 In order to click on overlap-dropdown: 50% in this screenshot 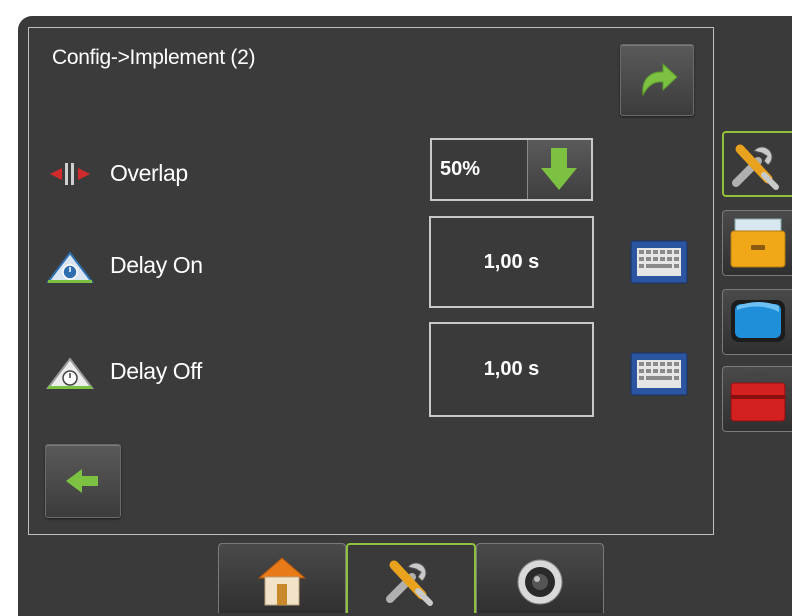, I will do `click(511, 169)`.